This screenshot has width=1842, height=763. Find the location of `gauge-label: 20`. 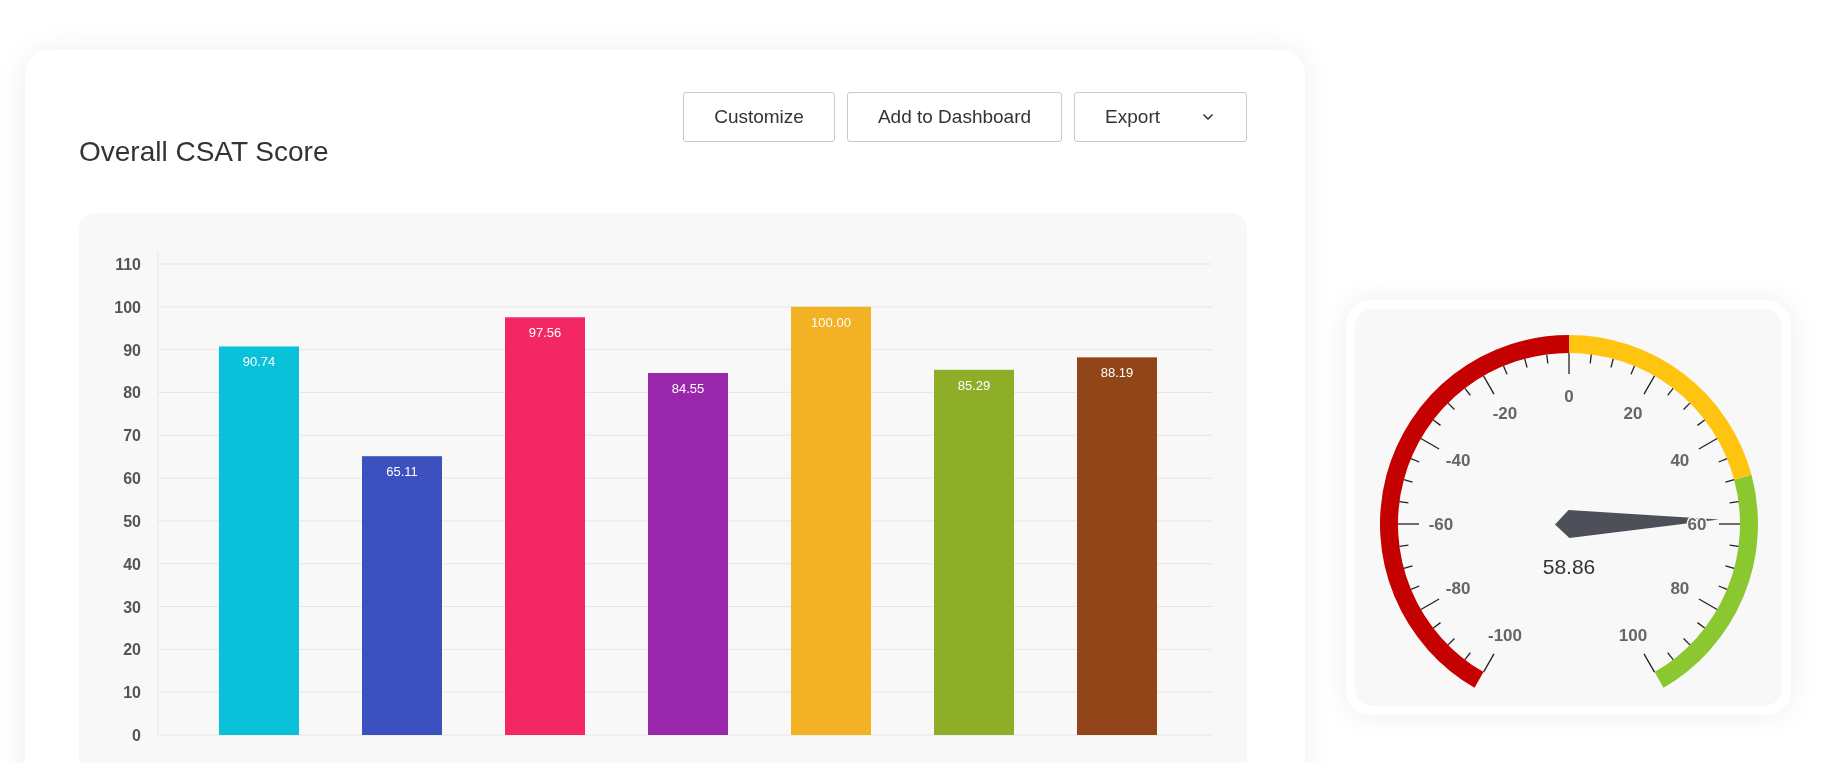

gauge-label: 20 is located at coordinates (1633, 414).